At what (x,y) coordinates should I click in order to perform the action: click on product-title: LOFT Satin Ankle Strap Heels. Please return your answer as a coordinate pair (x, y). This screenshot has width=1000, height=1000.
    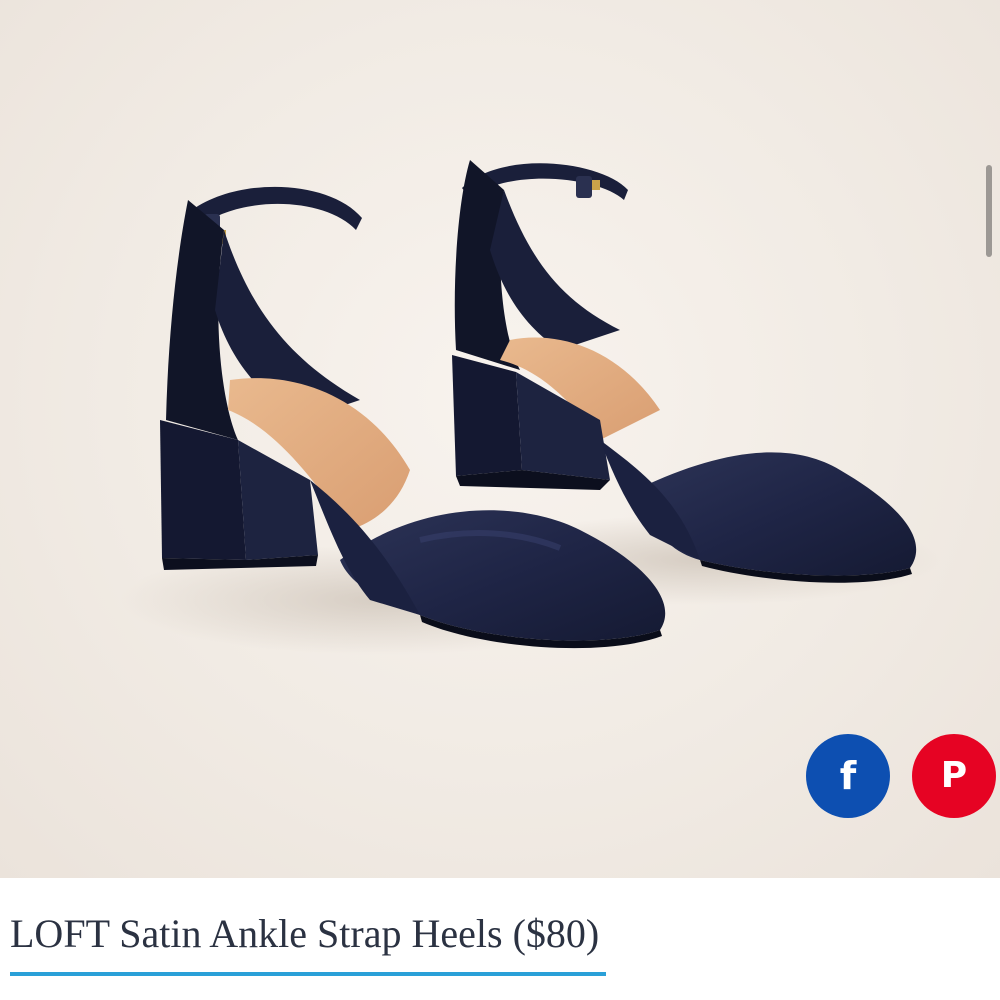
    Looking at the image, I should click on (256, 933).